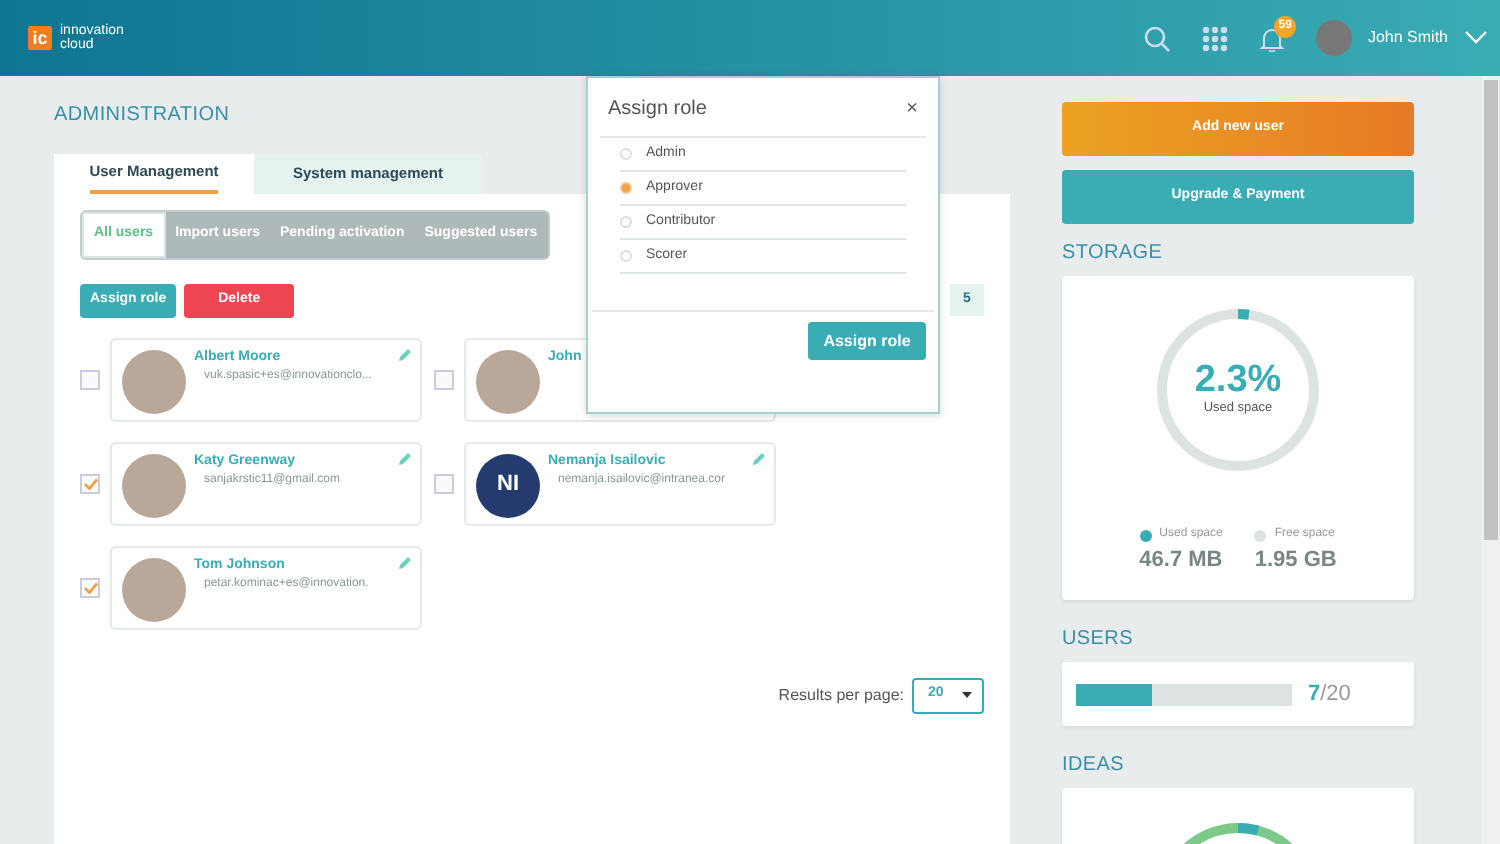 The width and height of the screenshot is (1500, 844). Describe the element at coordinates (1156, 38) in the screenshot. I see `search-icon` at that location.